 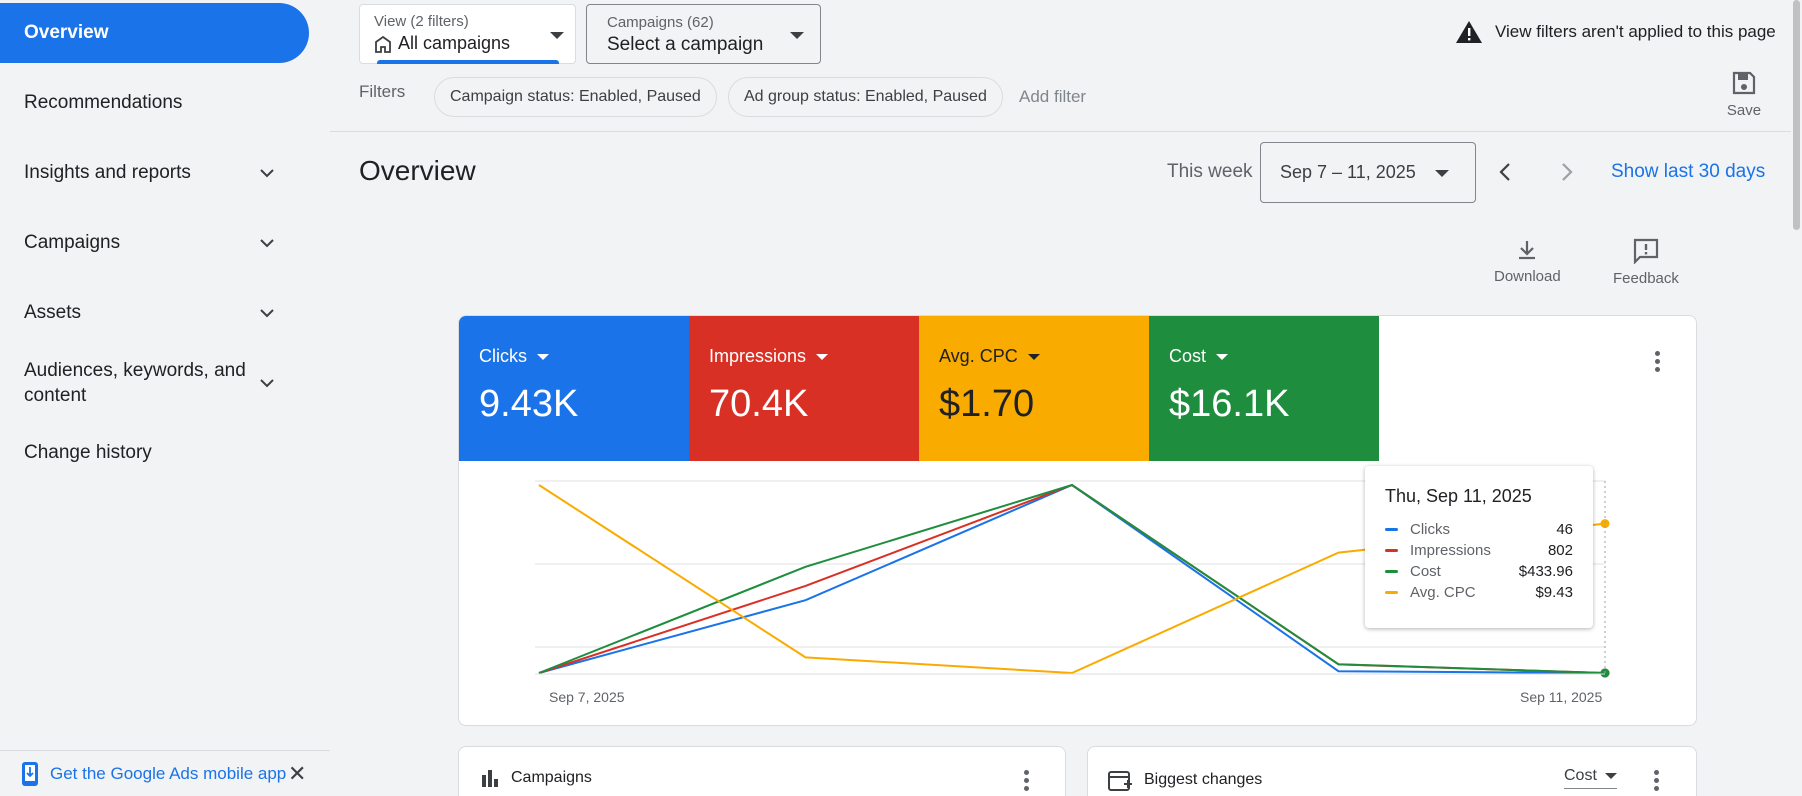 What do you see at coordinates (1392, 771) in the screenshot?
I see `biggest-changes-card: Biggest changes Cost` at bounding box center [1392, 771].